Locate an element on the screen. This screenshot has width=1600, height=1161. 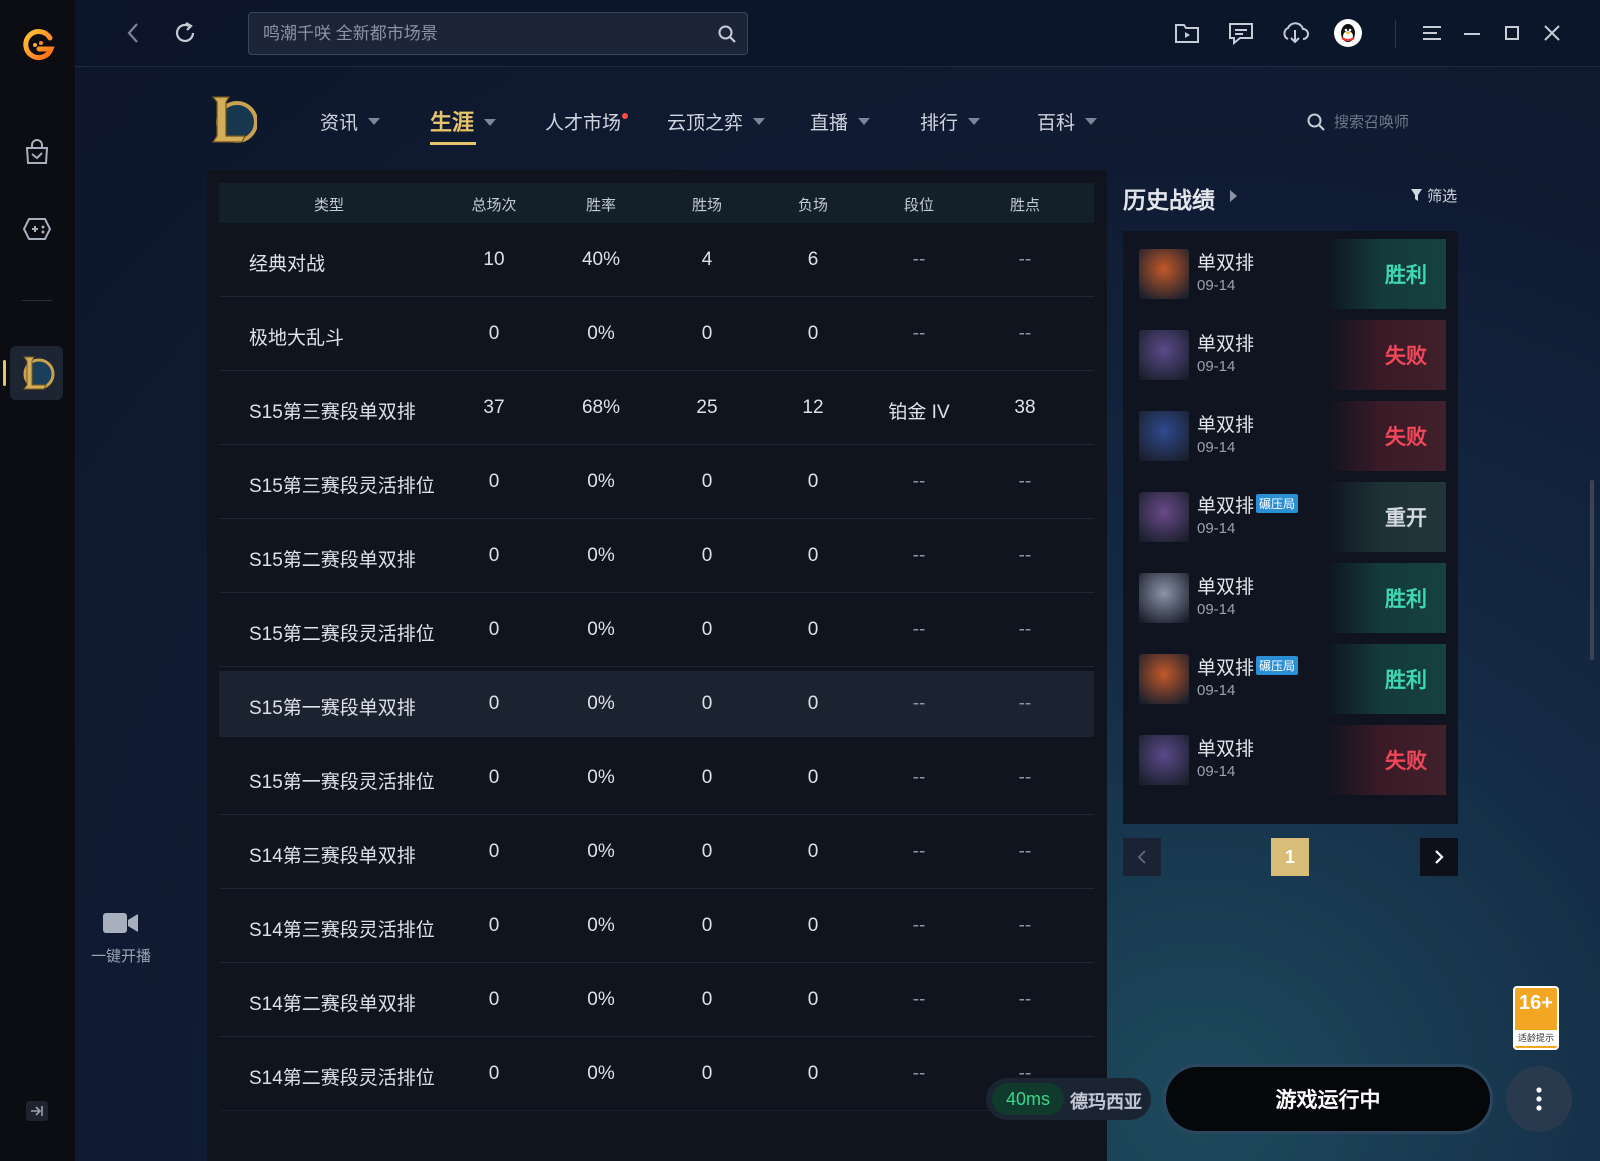
match-item: 单双排 碾压局 09-14 重开 is located at coordinates (1292, 517).